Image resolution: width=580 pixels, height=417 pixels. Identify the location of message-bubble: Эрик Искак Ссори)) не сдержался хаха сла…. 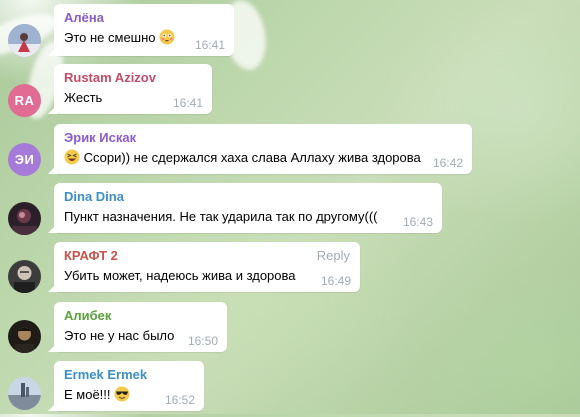
(263, 149).